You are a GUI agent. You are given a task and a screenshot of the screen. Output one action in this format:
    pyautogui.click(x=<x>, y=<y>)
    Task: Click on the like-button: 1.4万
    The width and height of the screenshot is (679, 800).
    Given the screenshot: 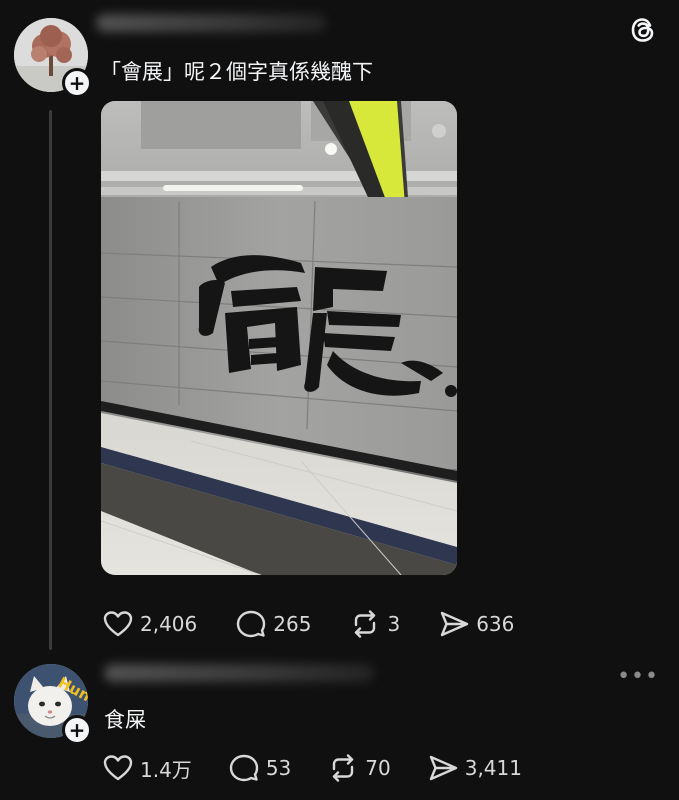 What is the action you would take?
    pyautogui.click(x=147, y=768)
    